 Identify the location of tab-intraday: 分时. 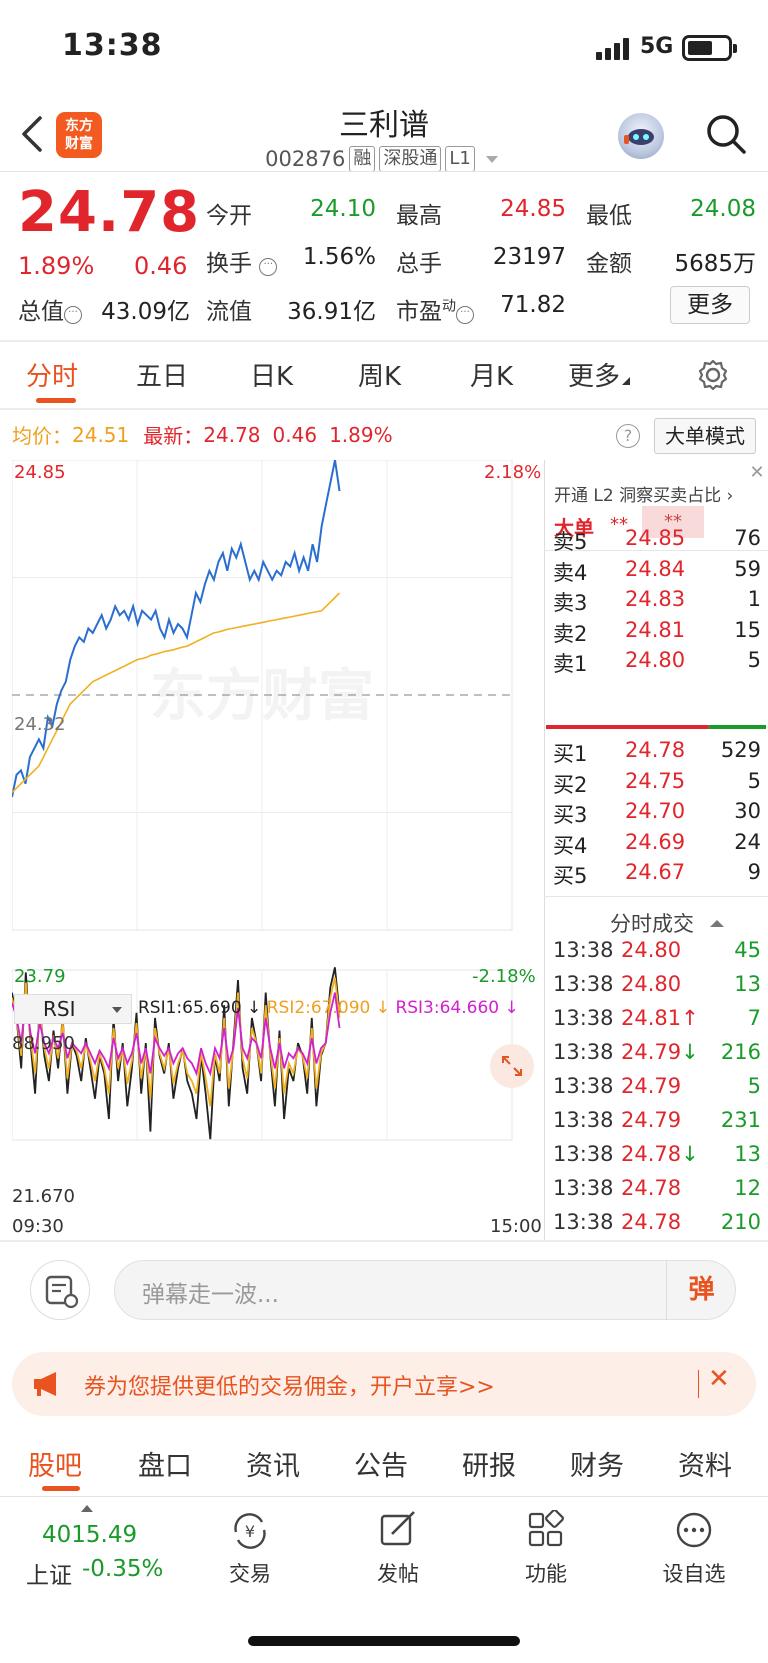
(52, 374).